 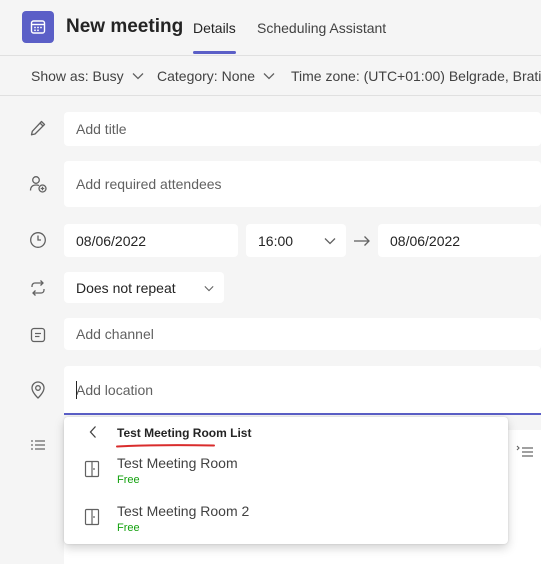 What do you see at coordinates (177, 463) in the screenshot?
I see `room-name: Test Meeting Room` at bounding box center [177, 463].